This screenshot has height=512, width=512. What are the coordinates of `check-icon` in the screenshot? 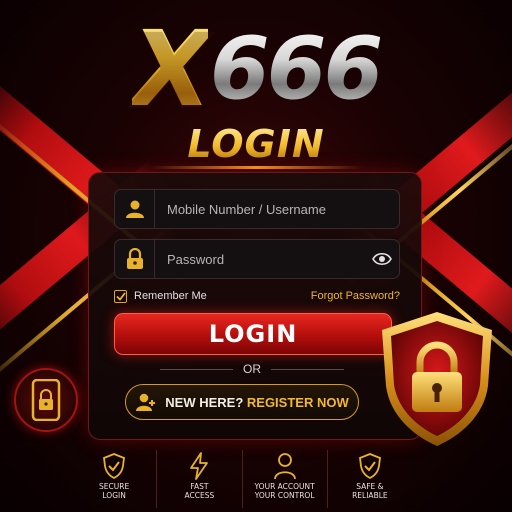 It's located at (120, 296).